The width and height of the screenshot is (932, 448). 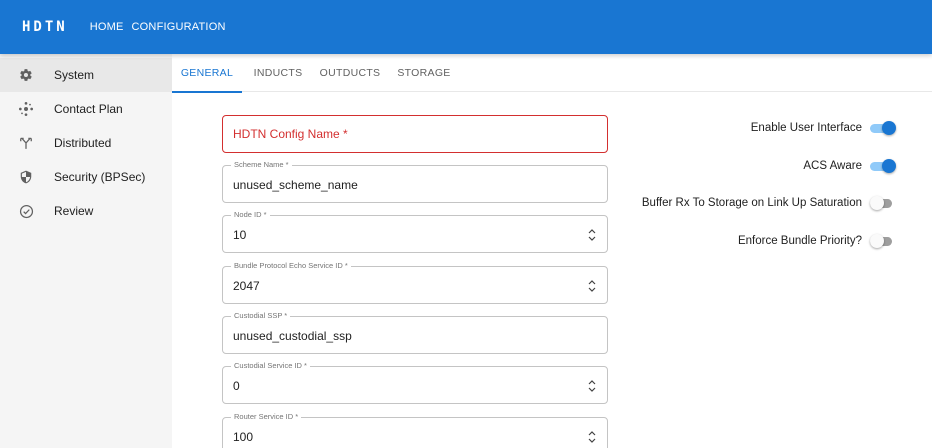 I want to click on sidebar-item-contact-plan: Contact Plan, so click(x=86, y=109).